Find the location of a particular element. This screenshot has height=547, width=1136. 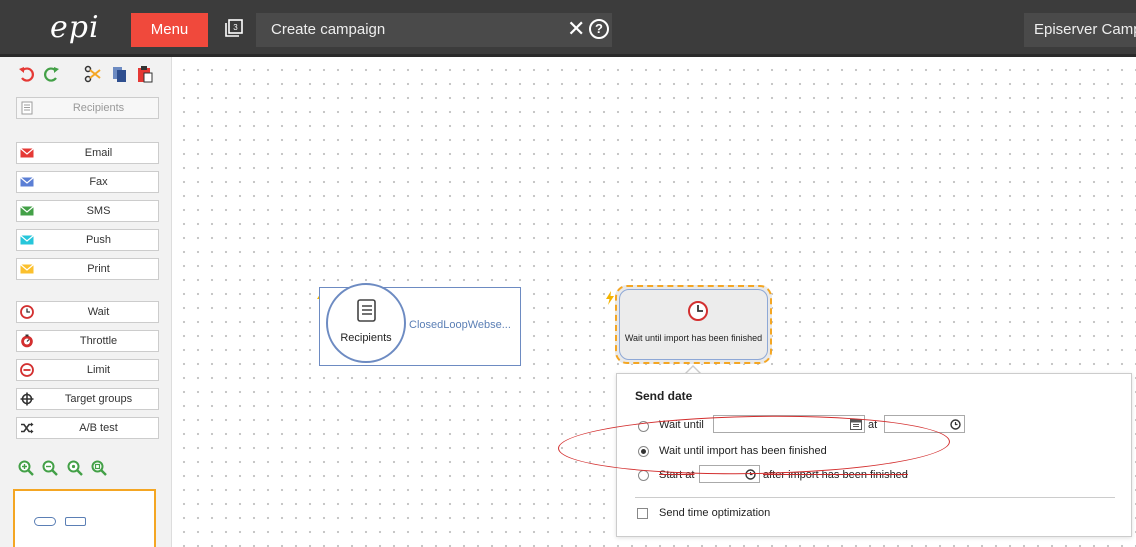

email-icon is located at coordinates (27, 153).